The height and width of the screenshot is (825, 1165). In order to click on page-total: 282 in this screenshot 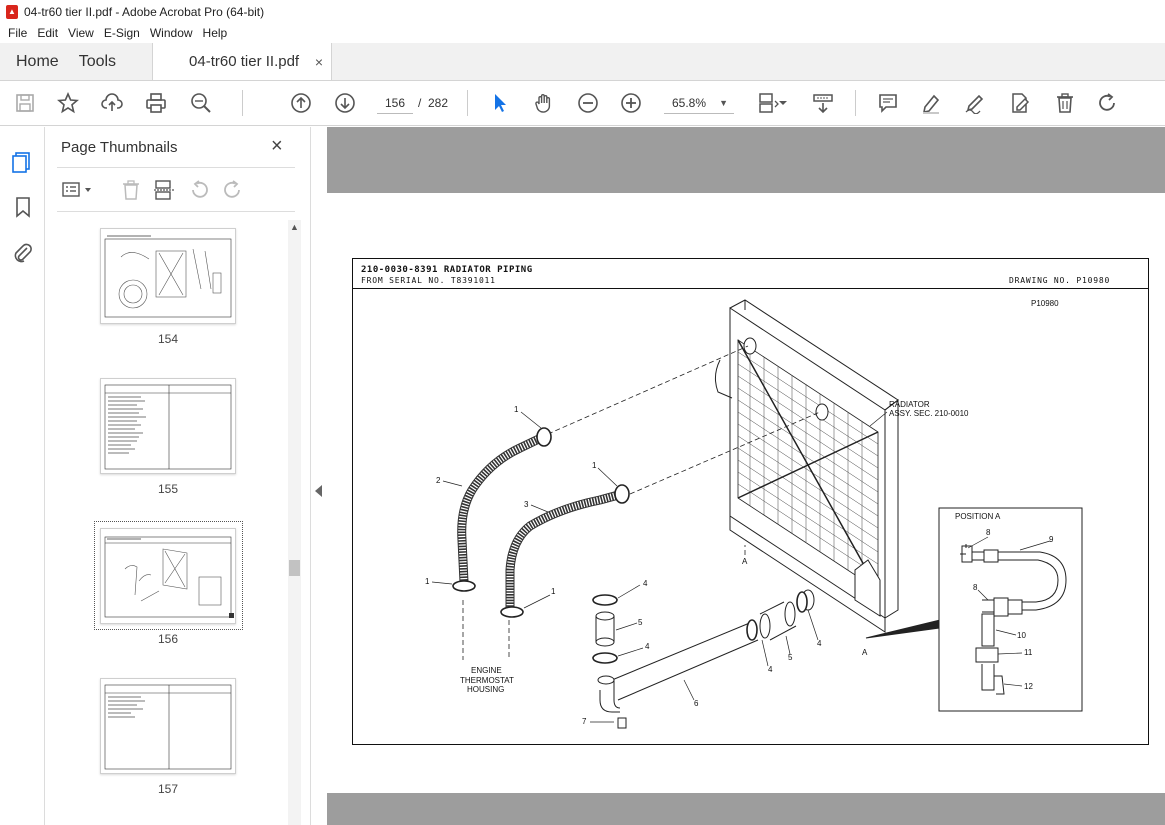, I will do `click(438, 103)`.